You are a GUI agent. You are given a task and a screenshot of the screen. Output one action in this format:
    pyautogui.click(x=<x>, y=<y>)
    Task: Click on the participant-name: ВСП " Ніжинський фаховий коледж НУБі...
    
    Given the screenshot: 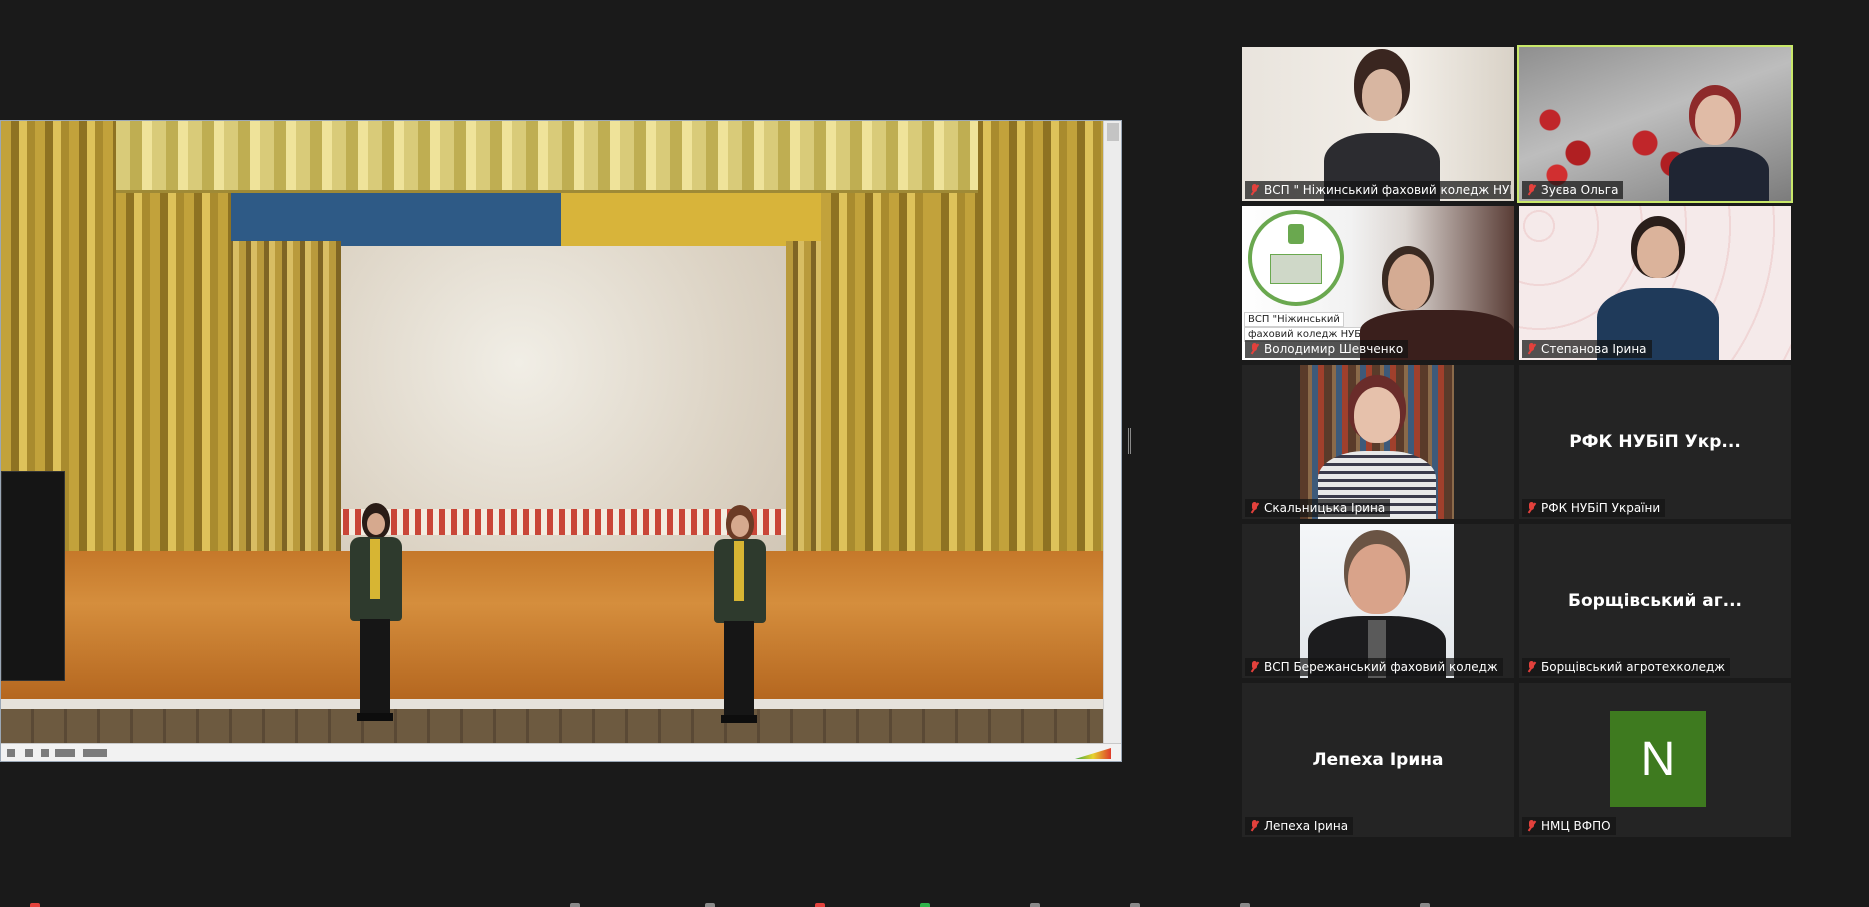 What is the action you would take?
    pyautogui.click(x=1387, y=190)
    